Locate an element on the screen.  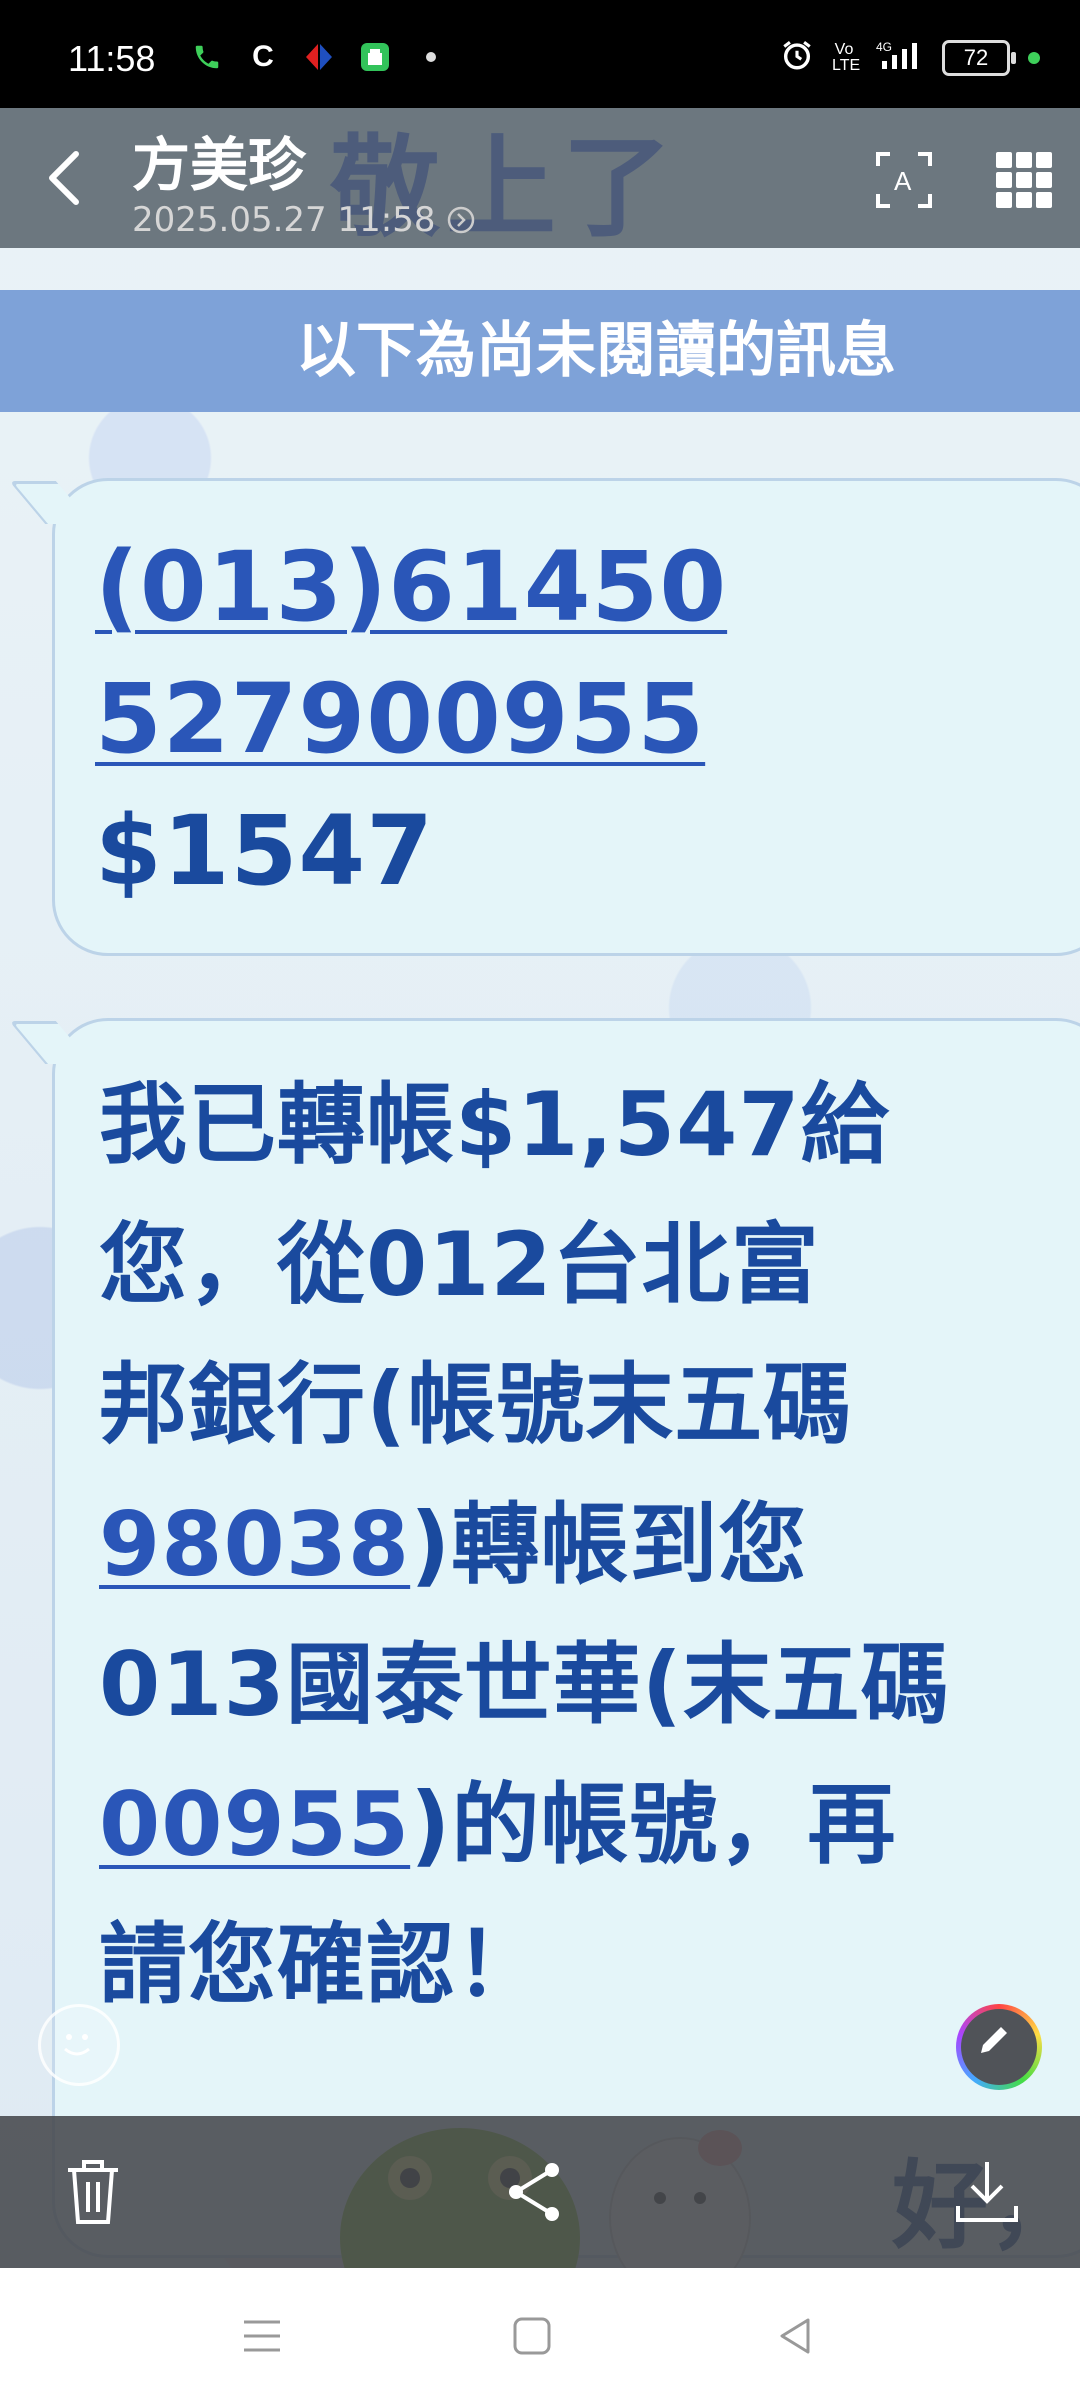
home-button is located at coordinates (532, 2336).